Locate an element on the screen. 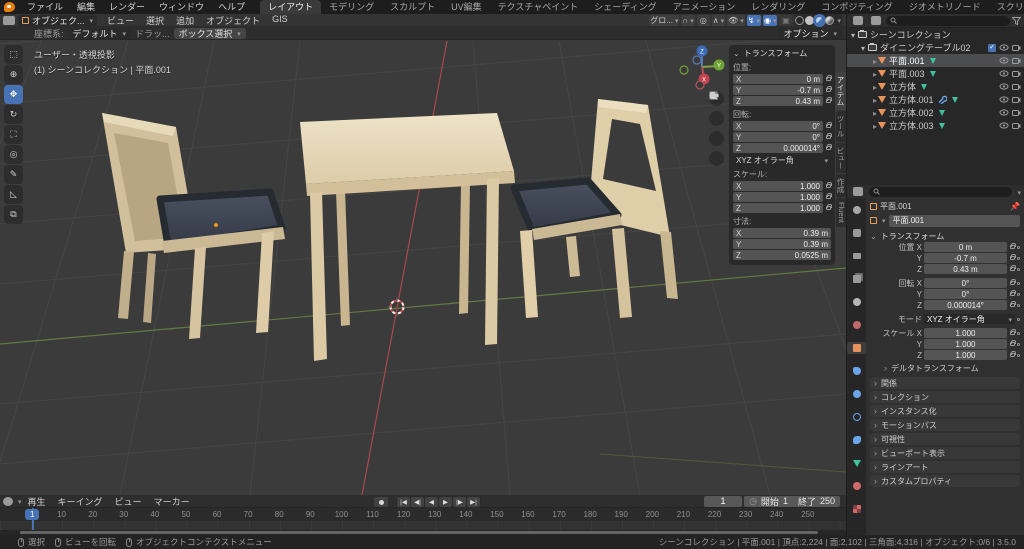 This screenshot has width=1024, height=549. number-field: Y -0.7 m is located at coordinates (778, 90).